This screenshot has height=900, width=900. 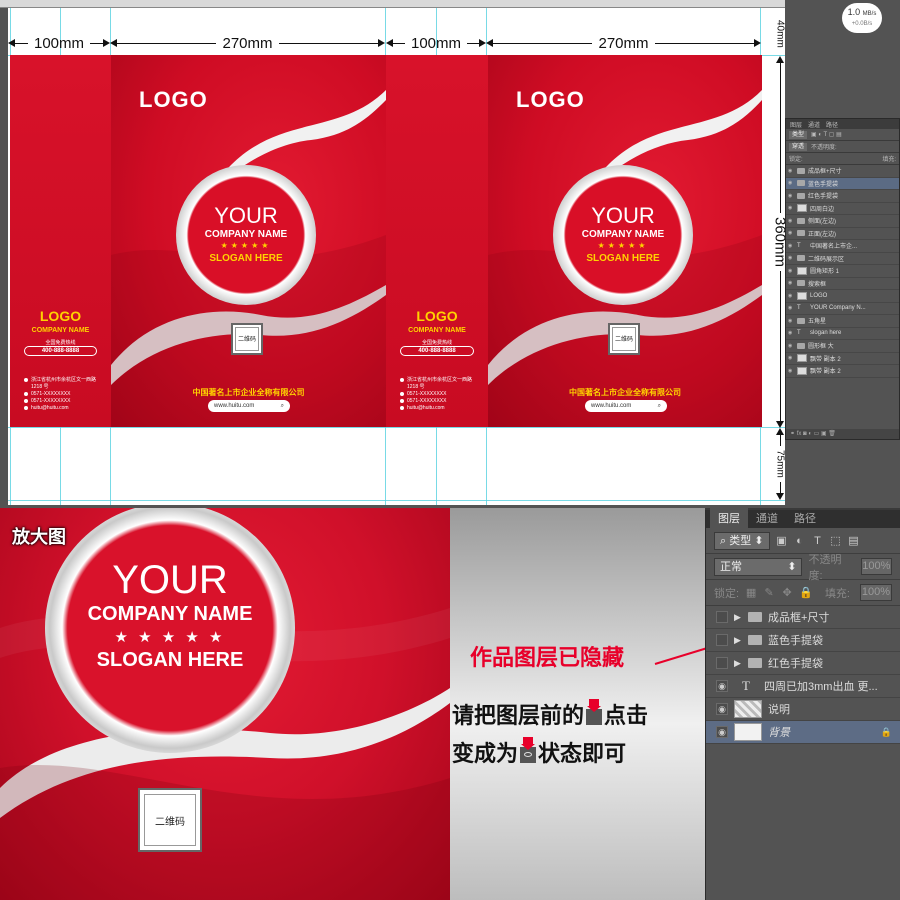 What do you see at coordinates (248, 392) in the screenshot?
I see `company-name-cn: 中国著名上市企业全称有限公司` at bounding box center [248, 392].